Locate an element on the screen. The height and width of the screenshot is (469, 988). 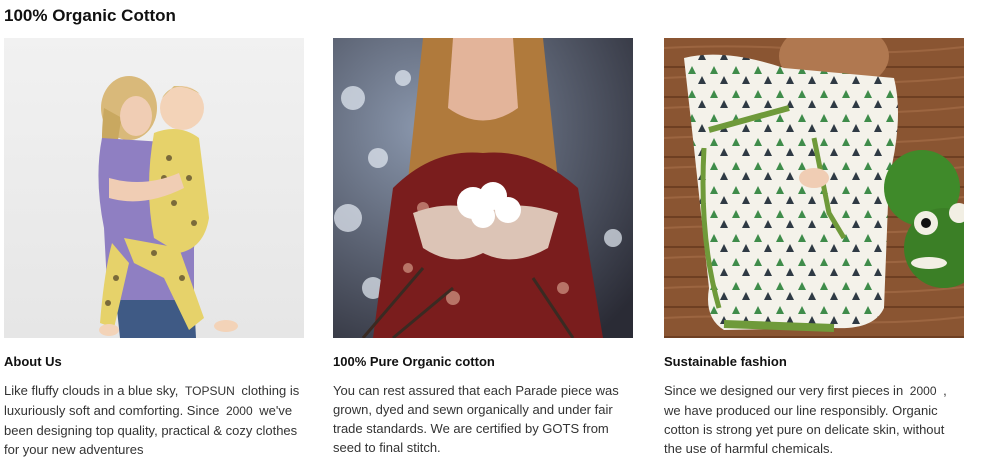
about-us-heading: About Us is located at coordinates (33, 361).